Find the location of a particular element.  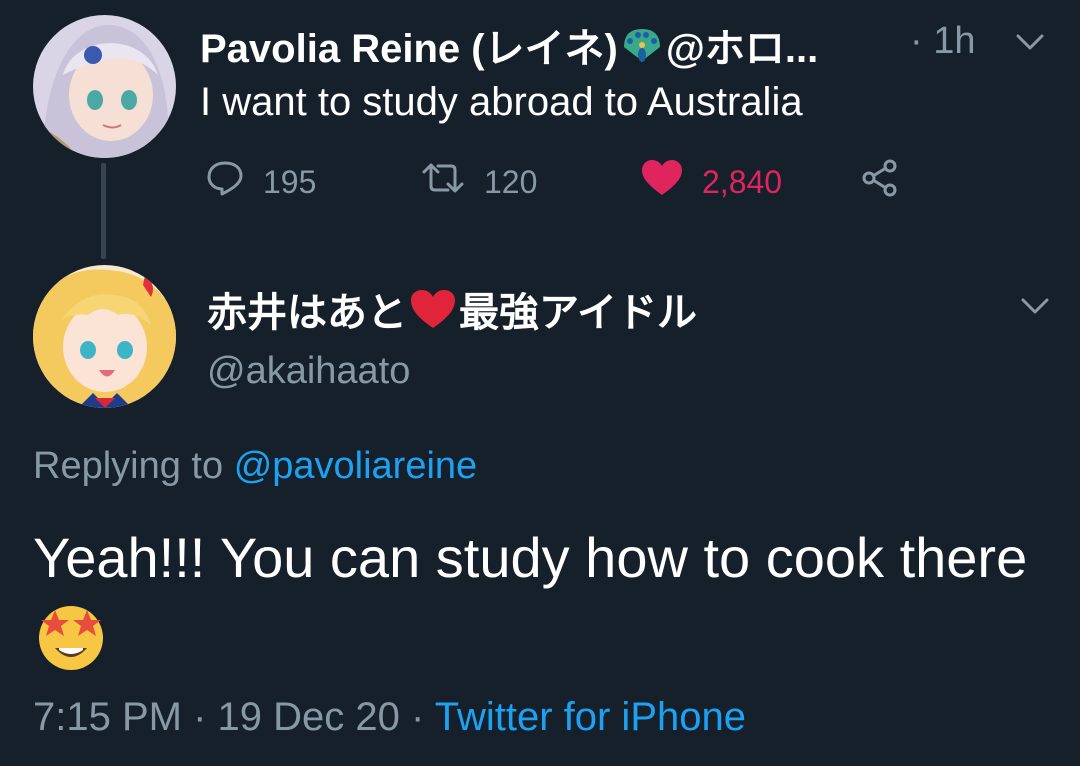

top-tweet-text: I want to study abroad to Australia is located at coordinates (501, 102).